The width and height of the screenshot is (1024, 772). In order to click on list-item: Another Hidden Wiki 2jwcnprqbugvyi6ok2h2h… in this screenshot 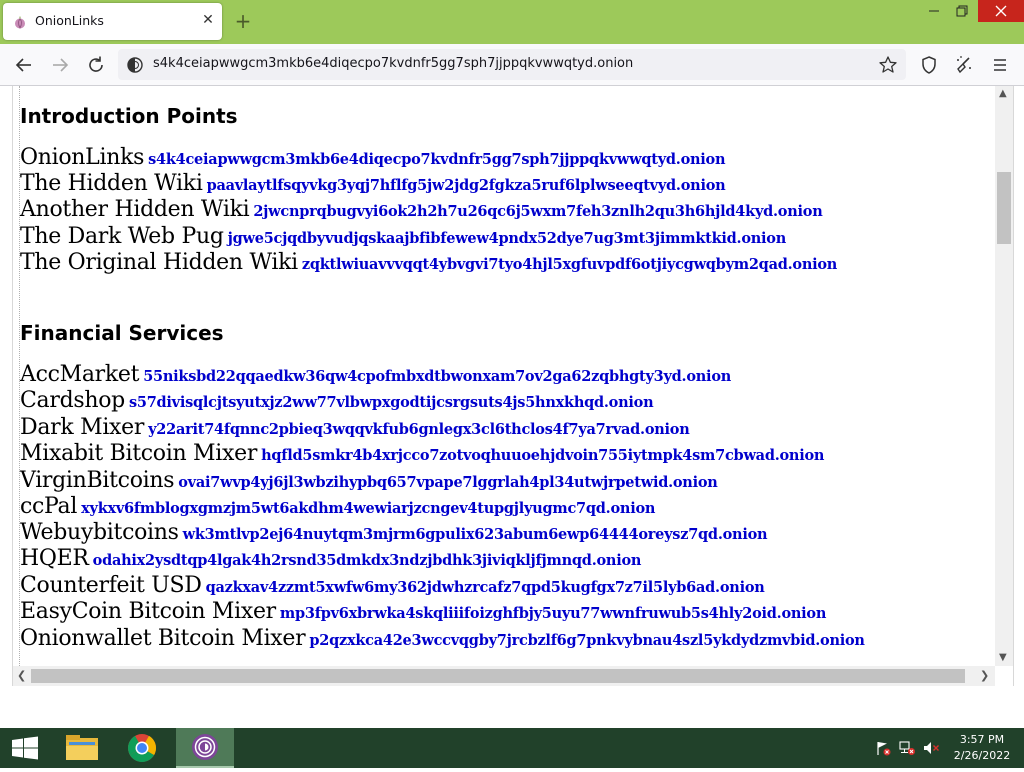, I will do `click(421, 210)`.